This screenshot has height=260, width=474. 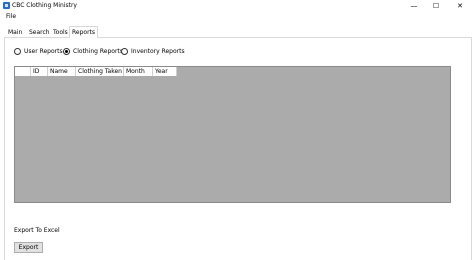 I want to click on radio-user-reports: User Reports, so click(x=38, y=51).